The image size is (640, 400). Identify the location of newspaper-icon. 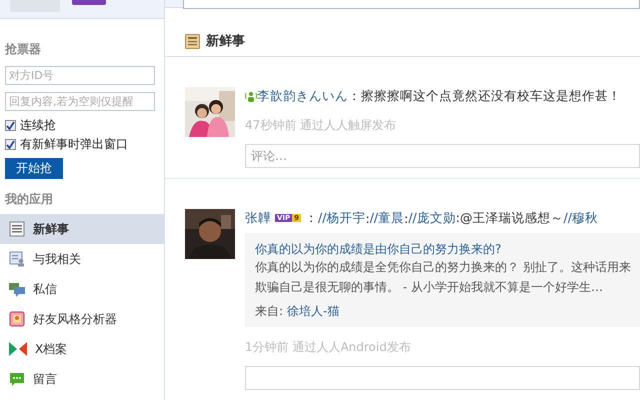
(192, 41).